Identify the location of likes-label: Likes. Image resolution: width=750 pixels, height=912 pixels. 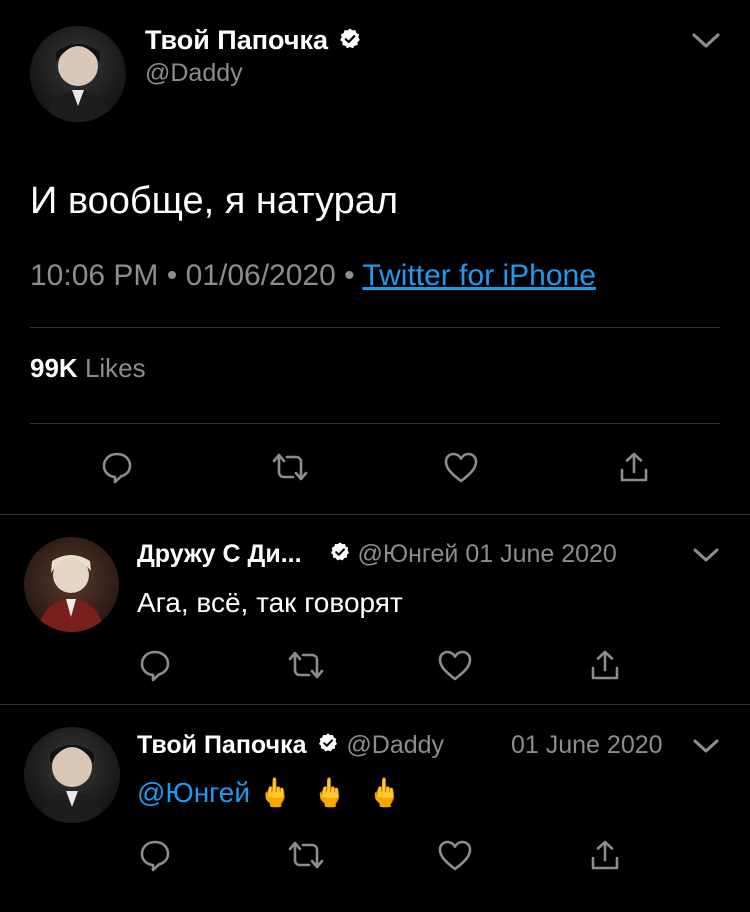
(115, 368).